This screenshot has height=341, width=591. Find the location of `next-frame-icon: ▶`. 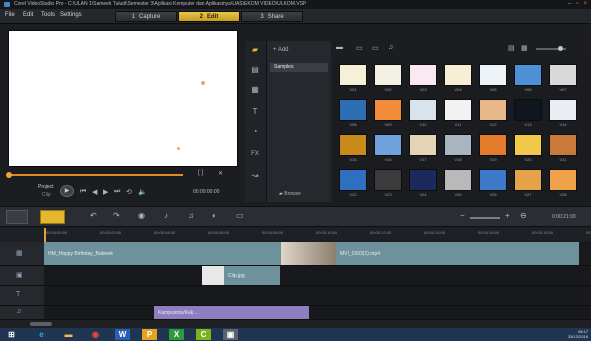

next-frame-icon: ▶ is located at coordinates (105, 192).